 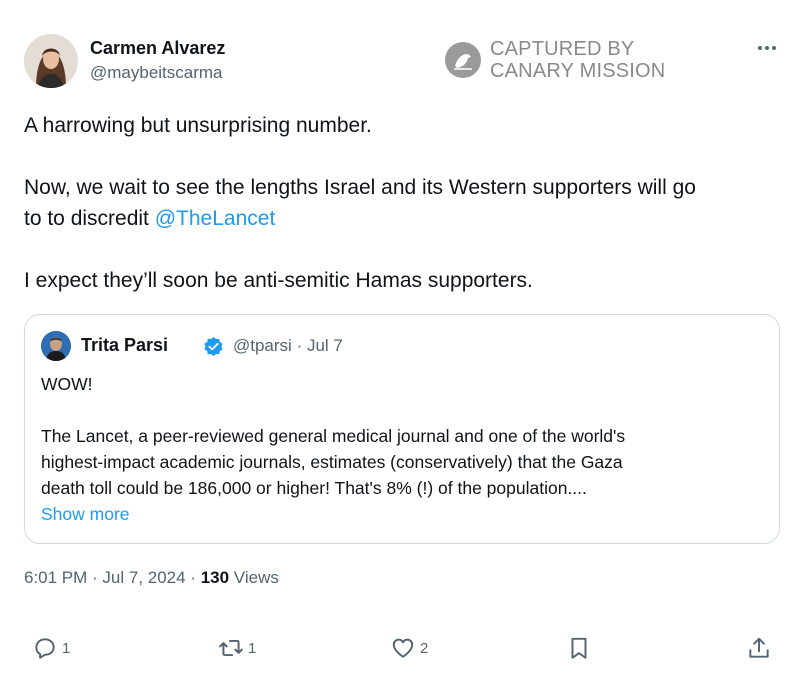 I want to click on canary-logo-icon, so click(x=463, y=60).